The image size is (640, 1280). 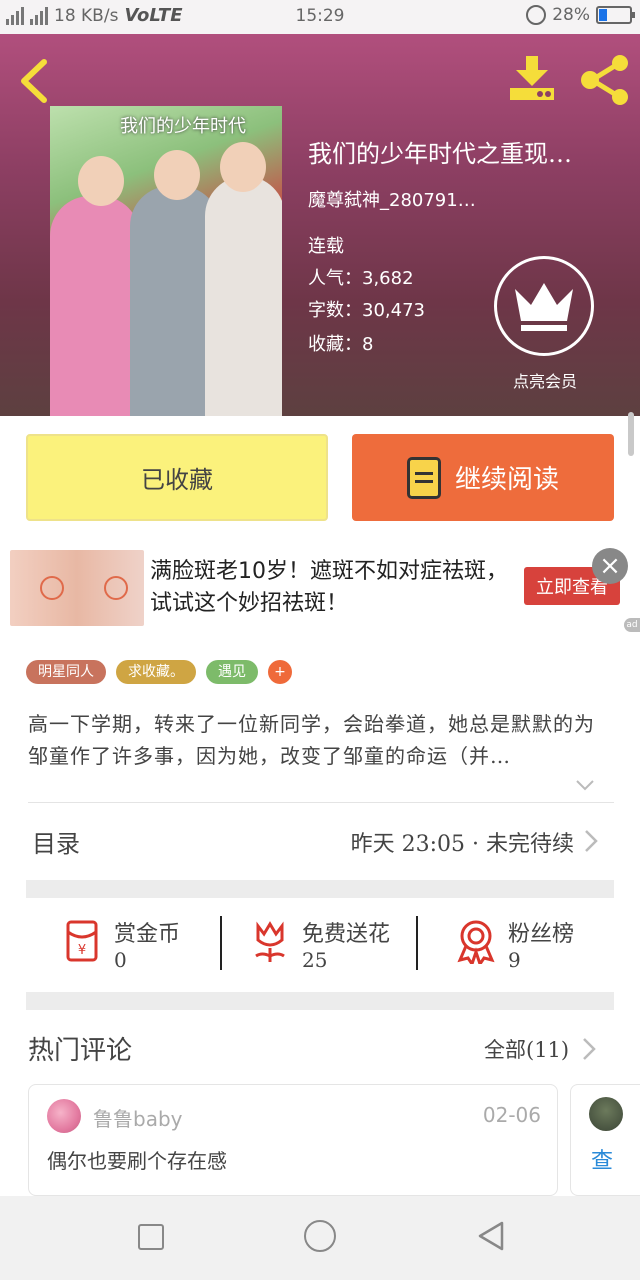 What do you see at coordinates (120, 960) in the screenshot?
I see `stat-value: 0` at bounding box center [120, 960].